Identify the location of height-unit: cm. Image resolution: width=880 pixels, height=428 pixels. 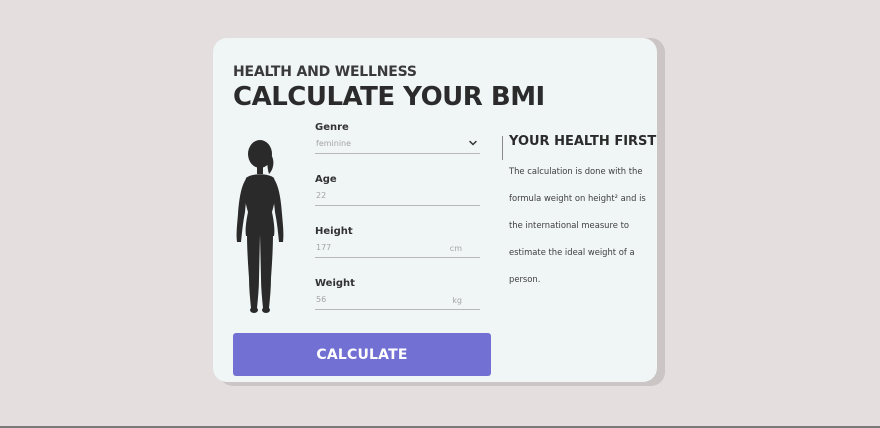
(455, 248).